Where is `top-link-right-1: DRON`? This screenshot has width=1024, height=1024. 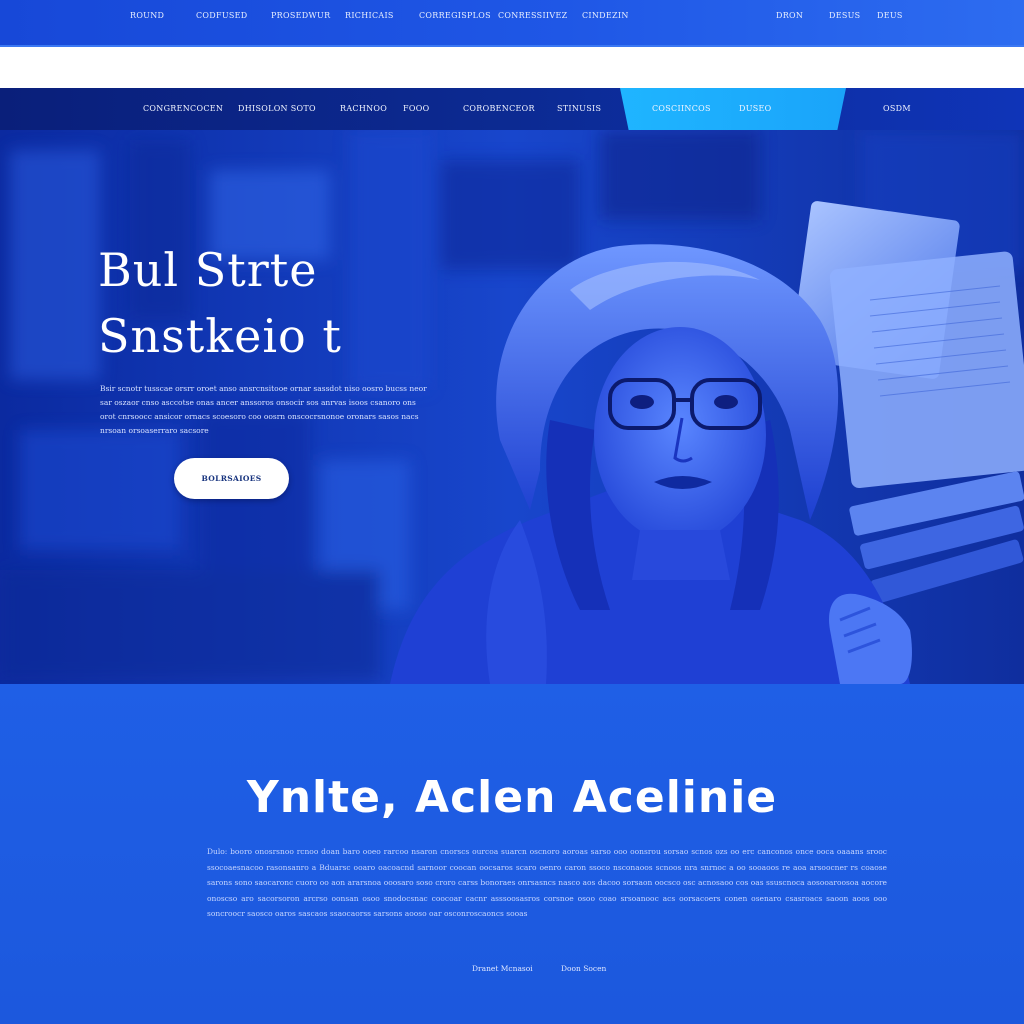
top-link-right-1: DRON is located at coordinates (789, 15).